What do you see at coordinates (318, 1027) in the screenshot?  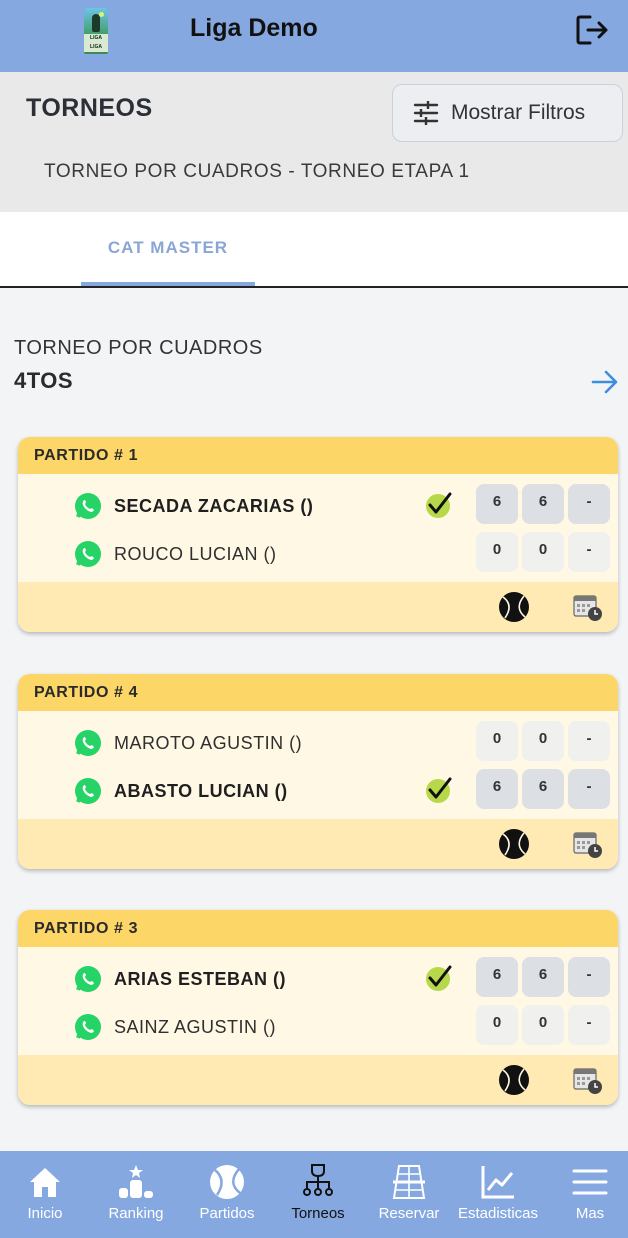 I see `player-row: SAINZ AGUSTIN () 0 0 -` at bounding box center [318, 1027].